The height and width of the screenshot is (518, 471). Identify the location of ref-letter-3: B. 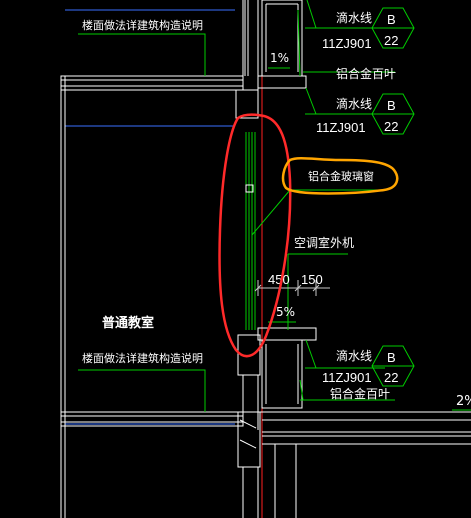
(391, 357).